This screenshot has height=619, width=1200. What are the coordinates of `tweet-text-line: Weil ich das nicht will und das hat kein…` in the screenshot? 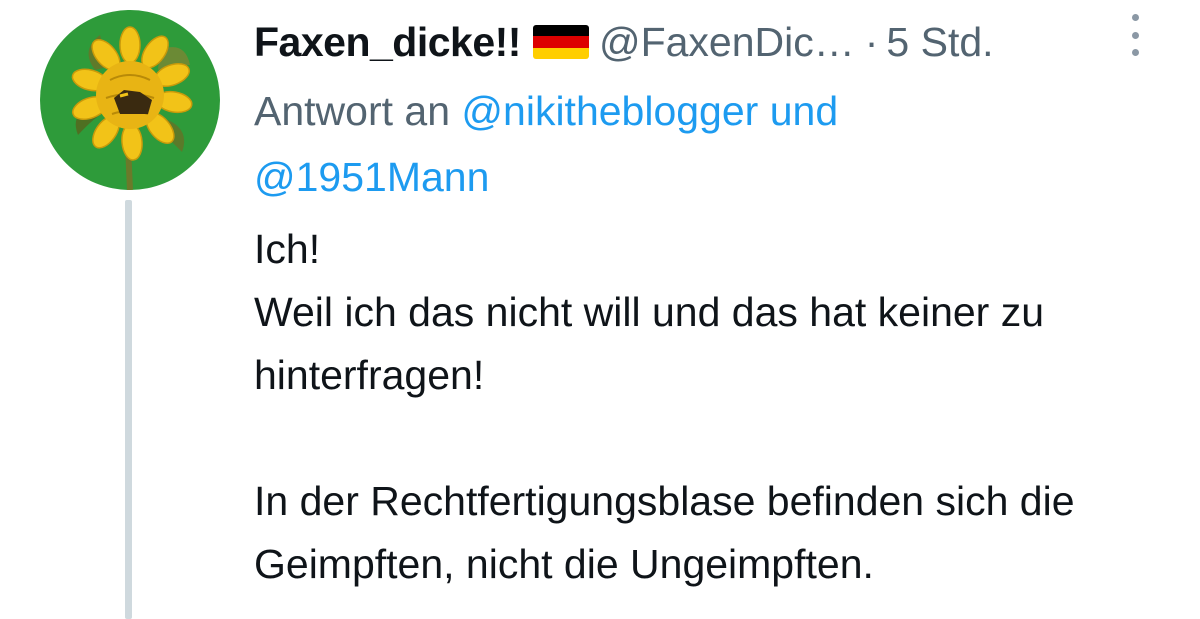 It's located at (649, 343).